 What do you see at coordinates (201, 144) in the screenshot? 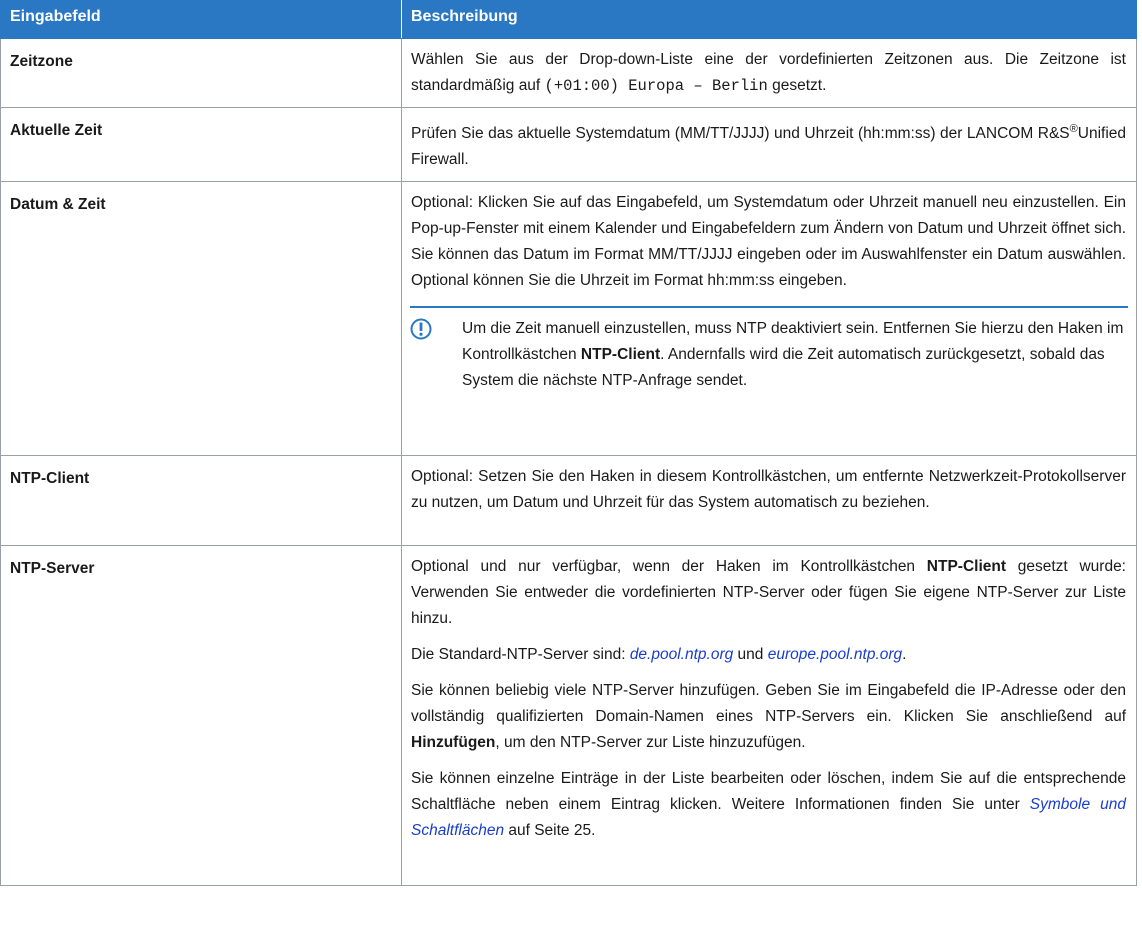
I see `field-name: Aktuelle Zeit` at bounding box center [201, 144].